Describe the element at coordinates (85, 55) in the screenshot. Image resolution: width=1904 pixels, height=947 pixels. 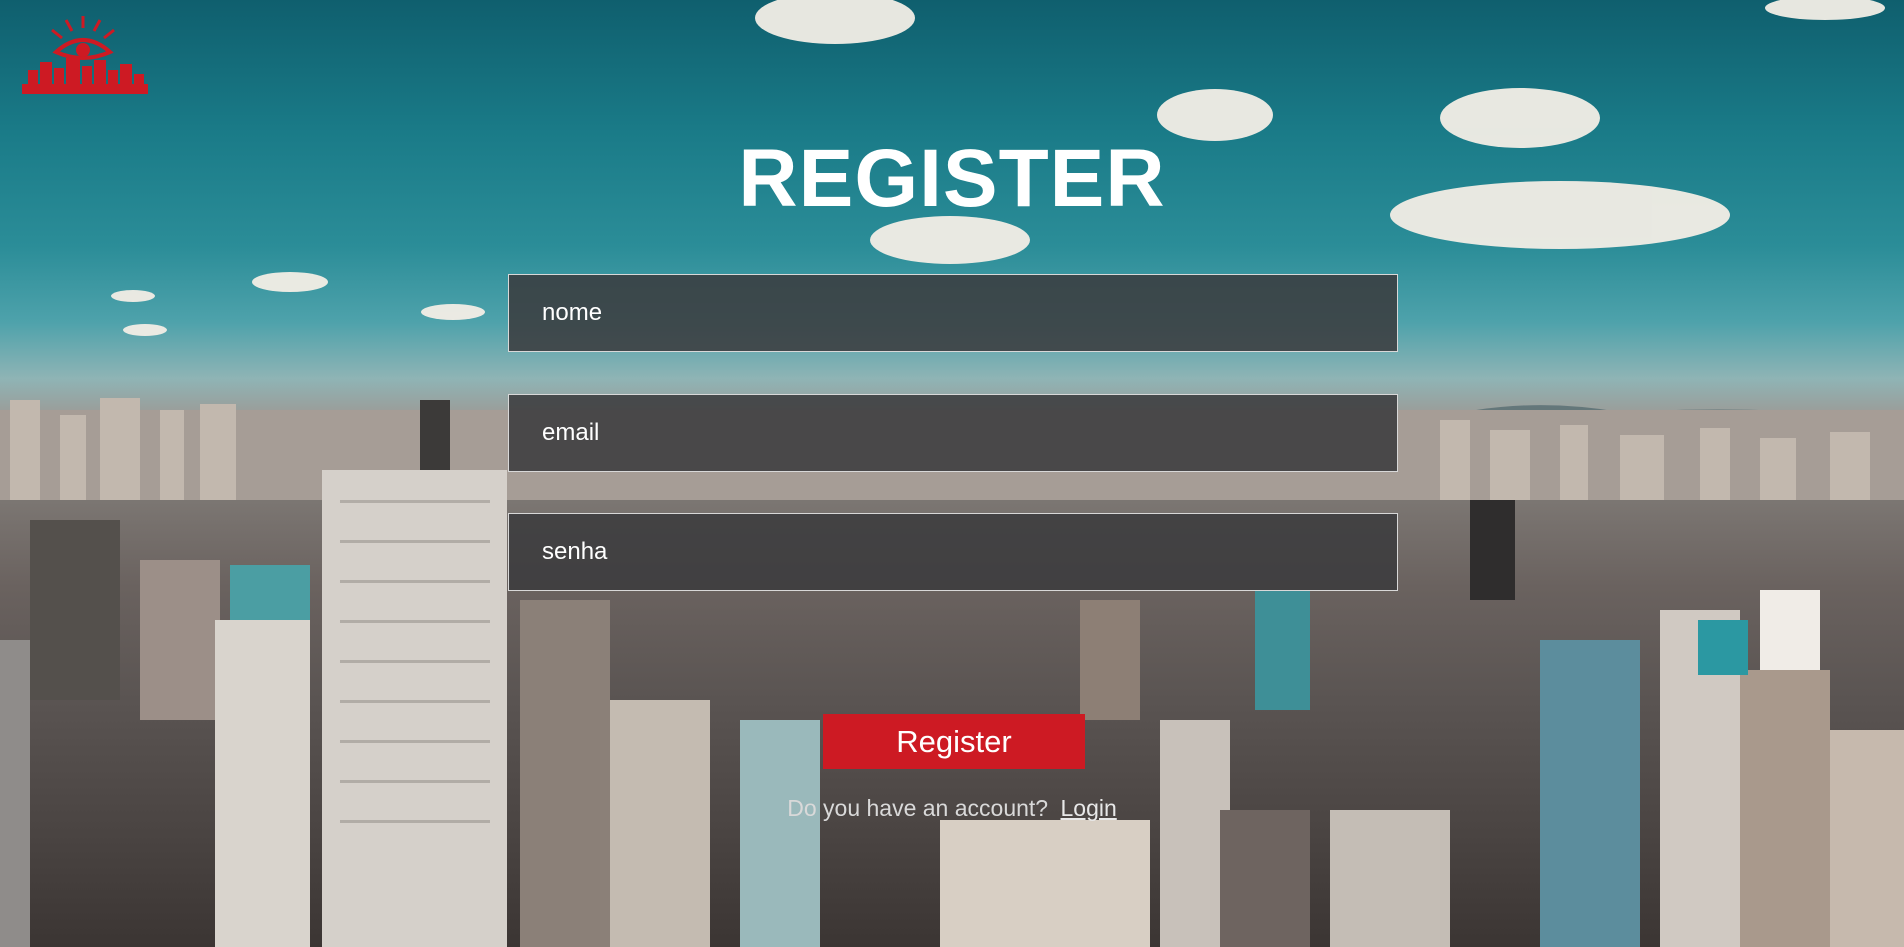
I see `eye-city-skyline-logo` at that location.